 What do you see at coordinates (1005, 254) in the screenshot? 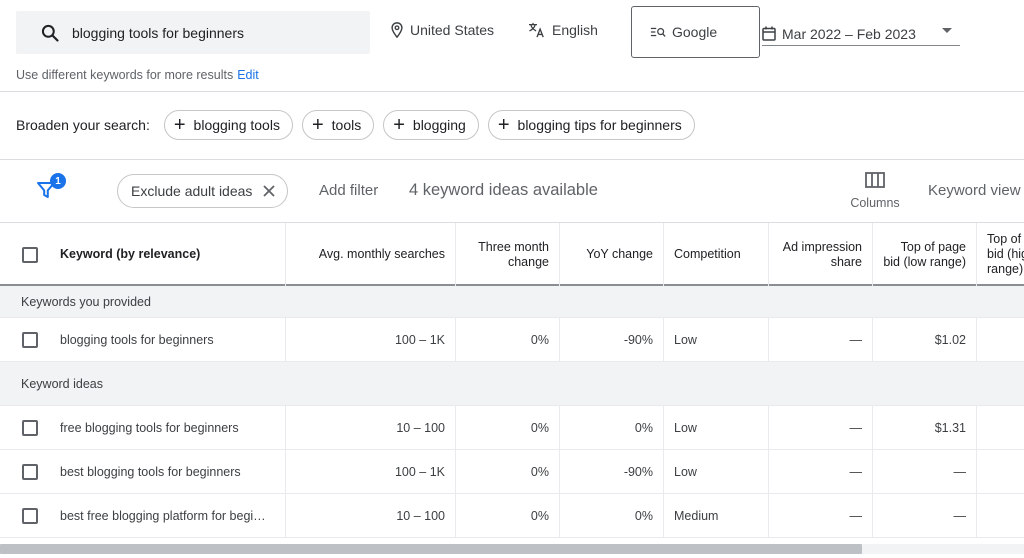
I see `header-label: Top of page bid (high range)` at bounding box center [1005, 254].